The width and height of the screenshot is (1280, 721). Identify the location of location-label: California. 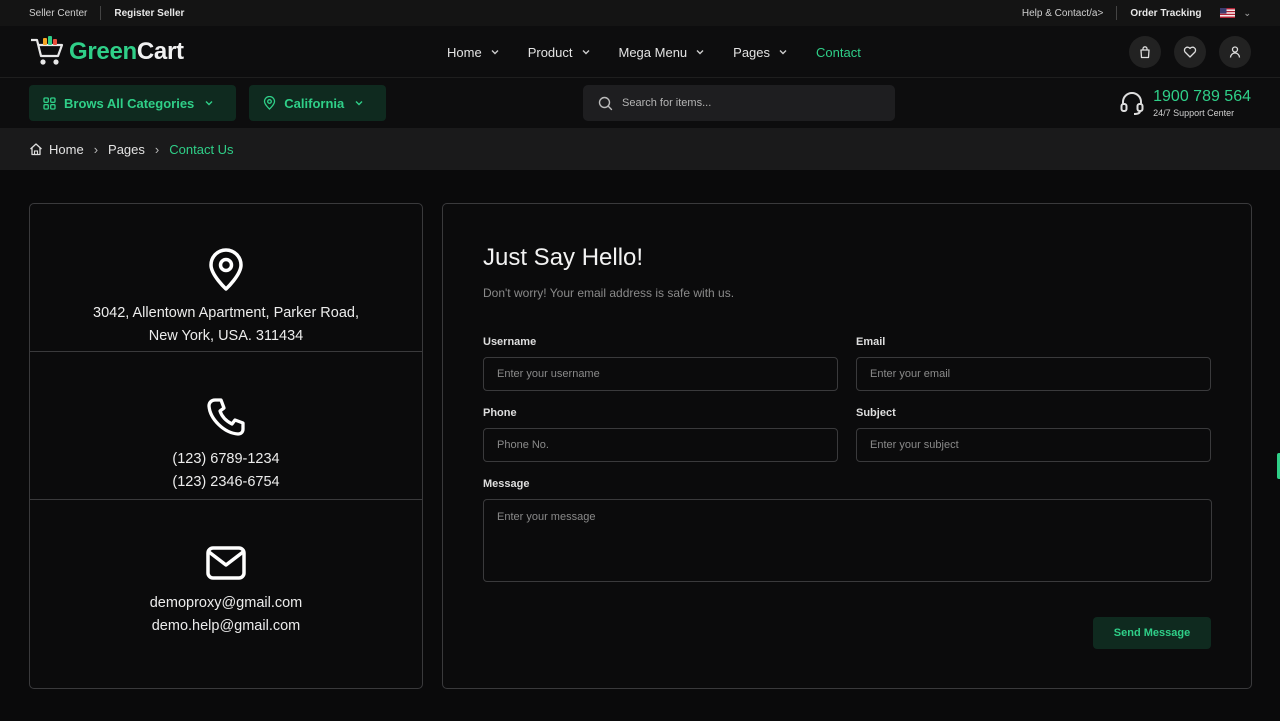
(314, 103).